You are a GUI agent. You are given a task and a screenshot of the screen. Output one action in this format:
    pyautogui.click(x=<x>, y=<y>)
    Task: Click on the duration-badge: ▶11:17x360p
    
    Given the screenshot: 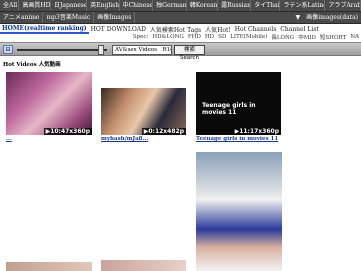 What is the action you would take?
    pyautogui.click(x=256, y=131)
    